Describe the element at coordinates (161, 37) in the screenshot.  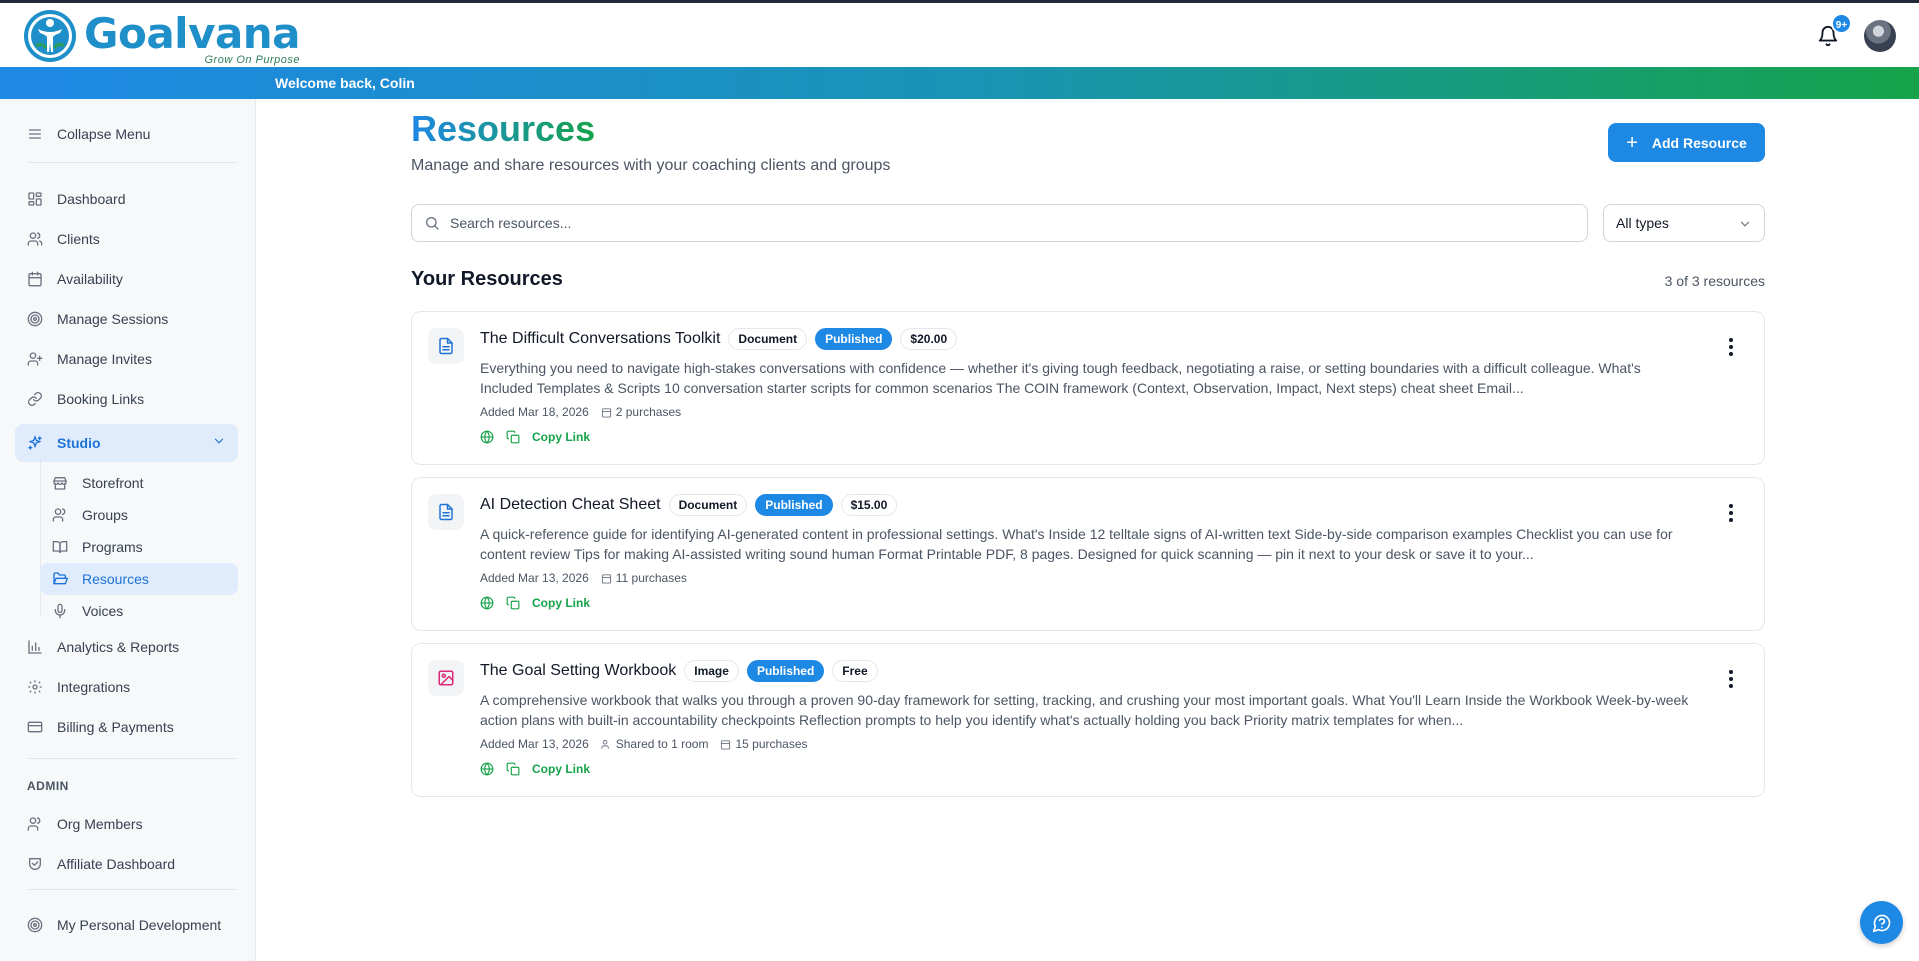
I see `logo: Goalvana Grow On Purpose` at that location.